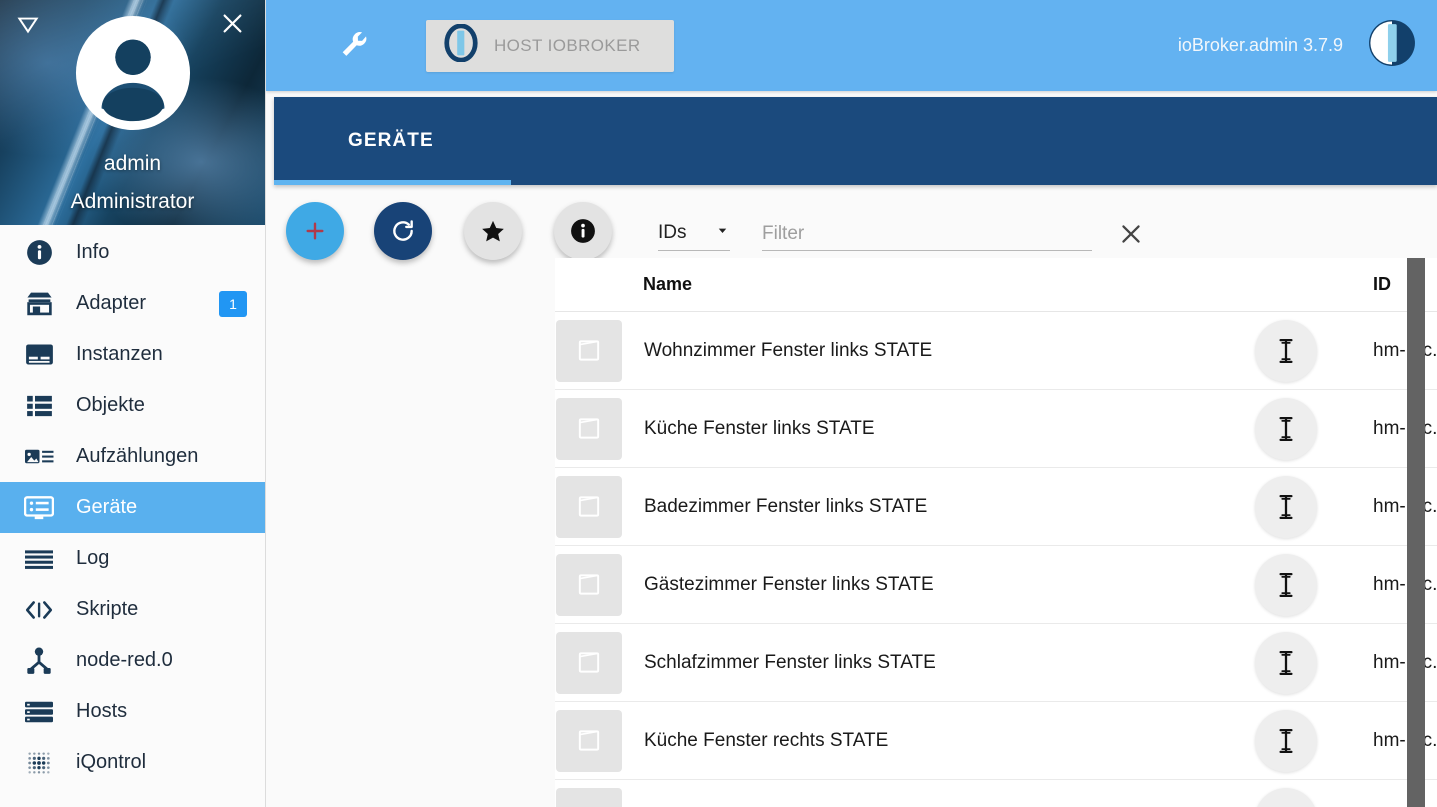  I want to click on server-icon, so click(39, 712).